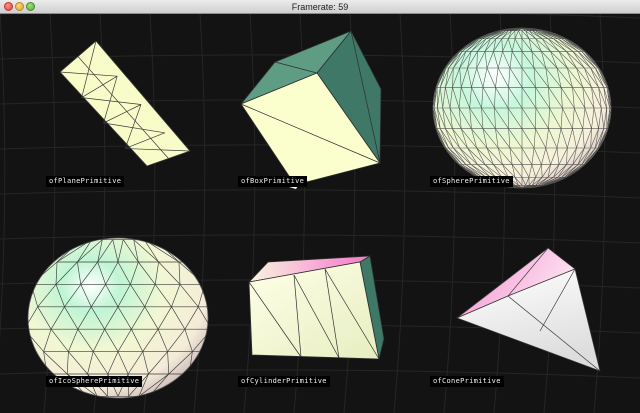 This screenshot has width=640, height=413. I want to click on label-cone-primitive: ofConePrimitive, so click(467, 381).